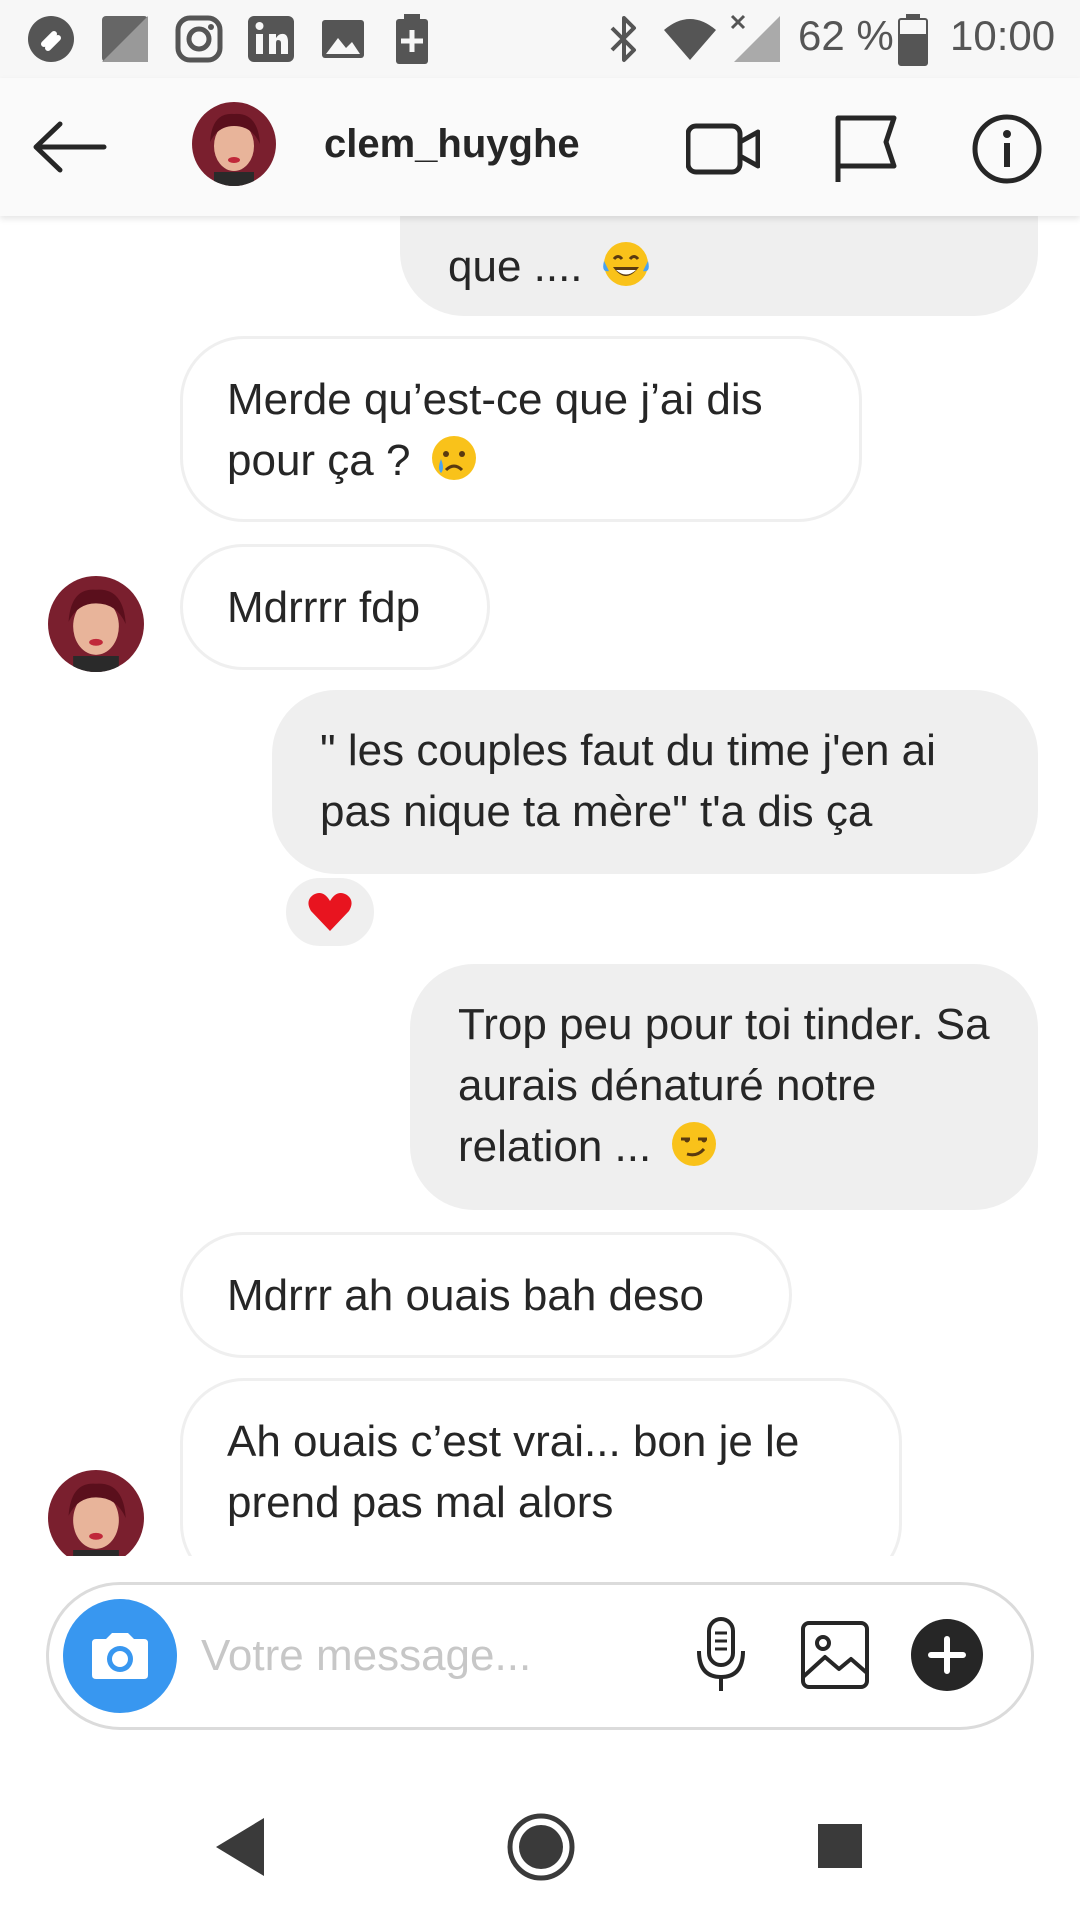 The height and width of the screenshot is (1920, 1080). What do you see at coordinates (866, 148) in the screenshot?
I see `flag-icon` at bounding box center [866, 148].